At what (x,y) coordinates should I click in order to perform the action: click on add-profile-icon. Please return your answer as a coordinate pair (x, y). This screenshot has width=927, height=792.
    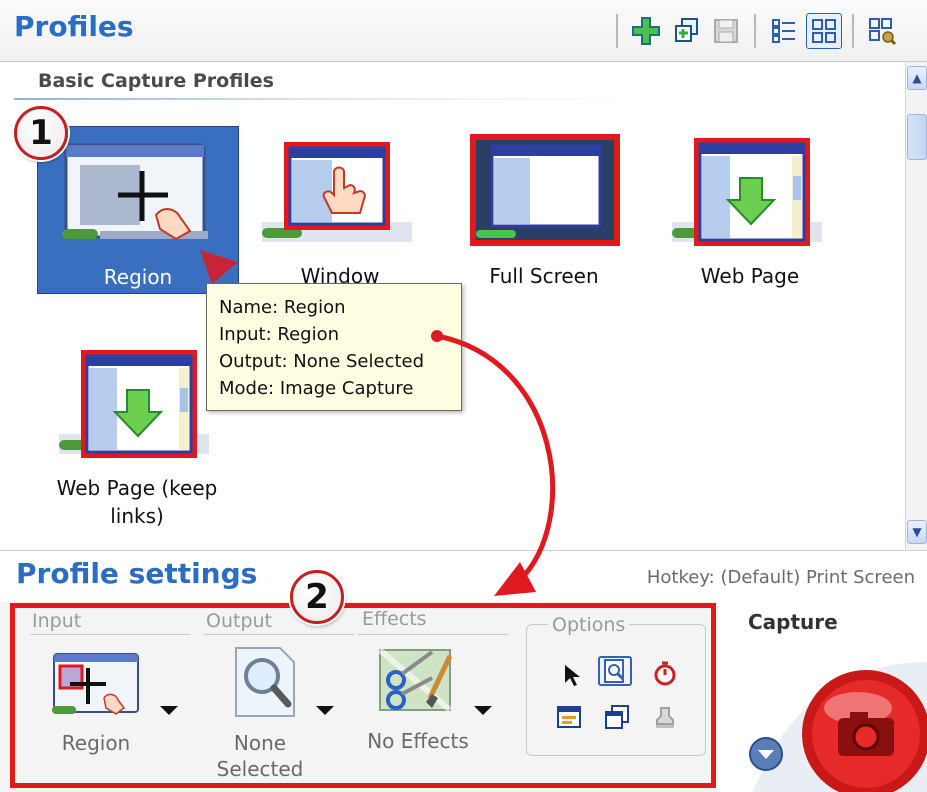
    Looking at the image, I should click on (646, 31).